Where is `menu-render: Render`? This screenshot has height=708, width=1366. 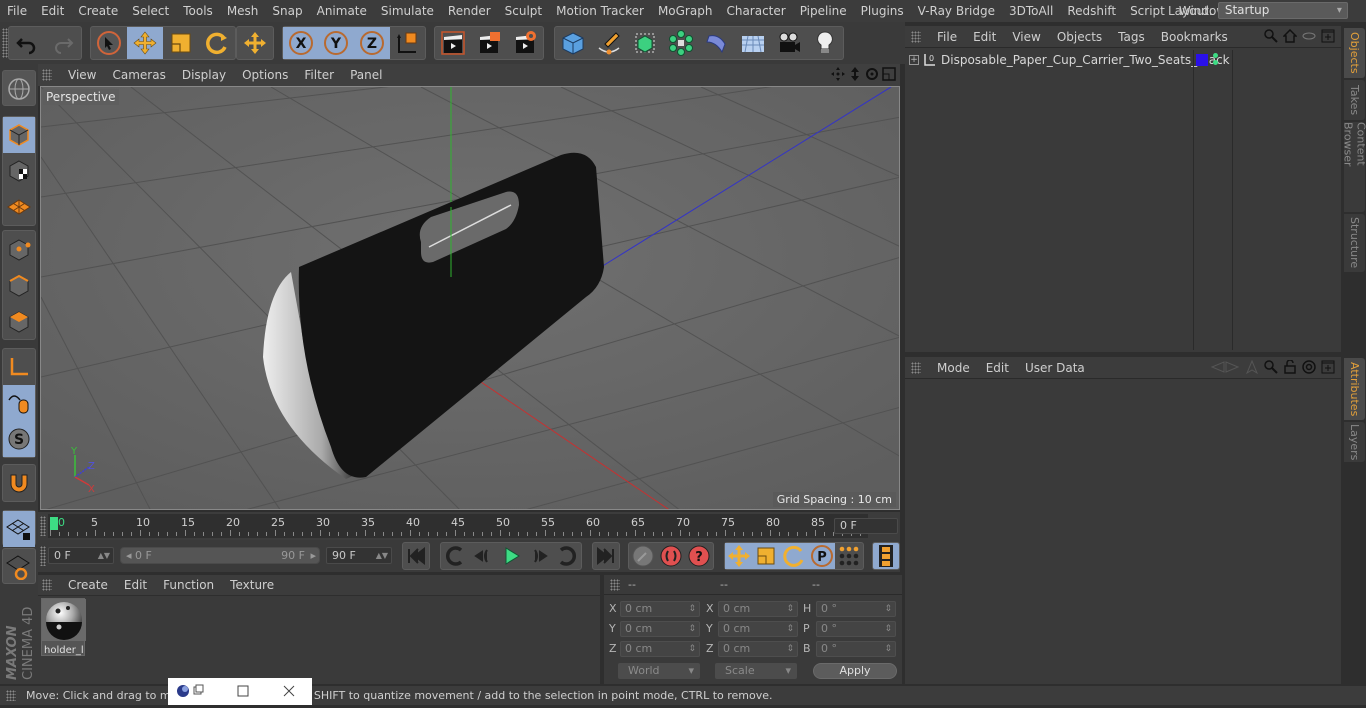
menu-render: Render is located at coordinates (469, 11).